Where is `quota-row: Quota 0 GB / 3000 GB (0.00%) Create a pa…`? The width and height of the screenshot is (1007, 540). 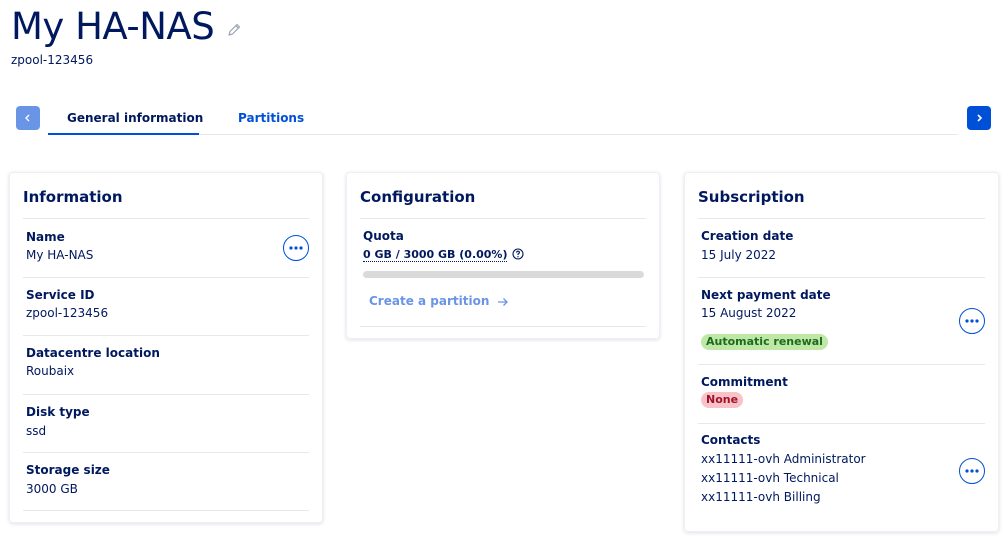
quota-row: Quota 0 GB / 3000 GB (0.00%) Create a pa… is located at coordinates (503, 272).